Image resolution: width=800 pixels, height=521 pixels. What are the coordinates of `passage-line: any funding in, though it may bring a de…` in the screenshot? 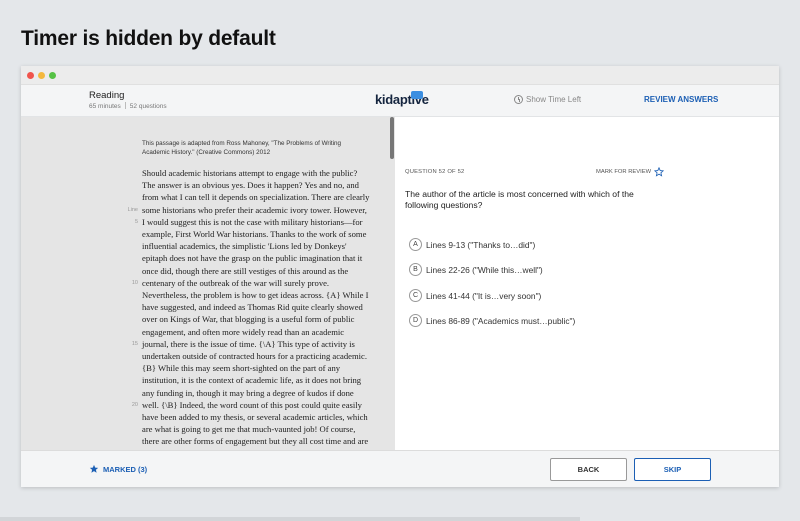 It's located at (253, 393).